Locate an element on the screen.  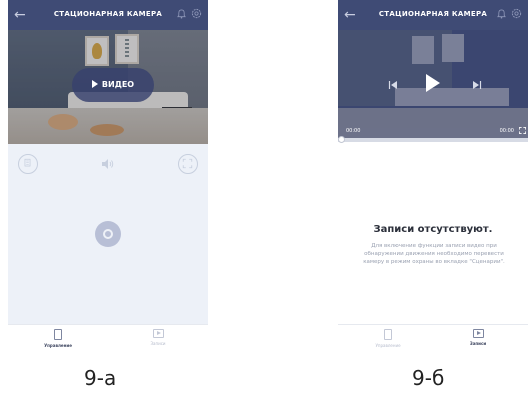
video-button-label: ВИДЕО is located at coordinates (118, 84).